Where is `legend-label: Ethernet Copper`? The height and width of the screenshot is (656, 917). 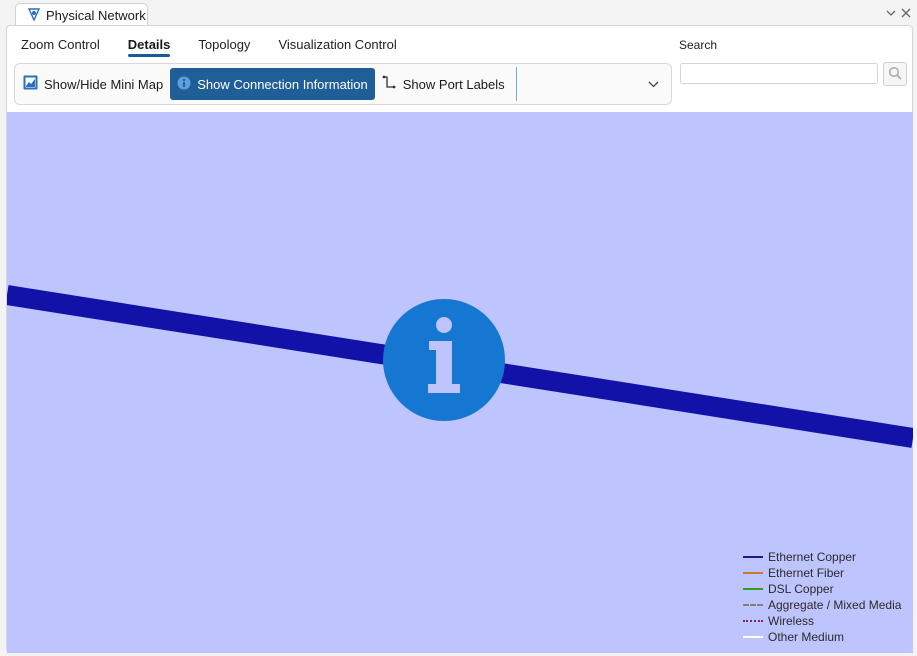
legend-label: Ethernet Copper is located at coordinates (812, 557).